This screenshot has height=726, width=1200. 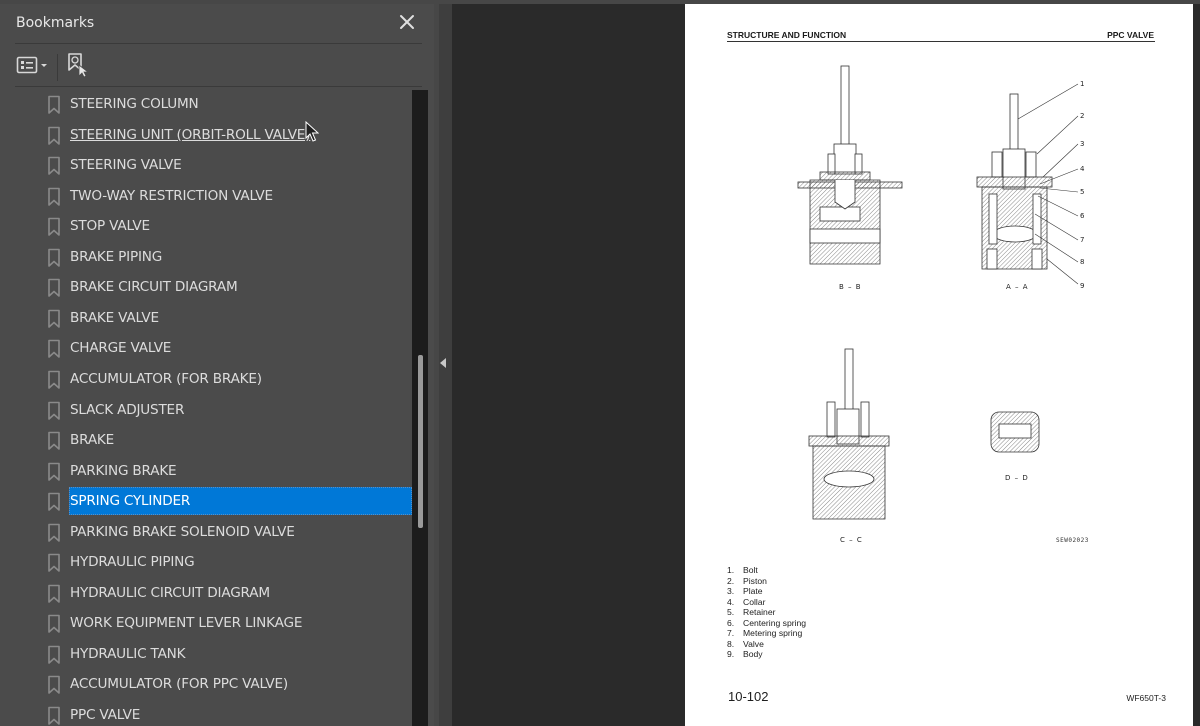 What do you see at coordinates (1082, 144) in the screenshot?
I see `callout-3: 3` at bounding box center [1082, 144].